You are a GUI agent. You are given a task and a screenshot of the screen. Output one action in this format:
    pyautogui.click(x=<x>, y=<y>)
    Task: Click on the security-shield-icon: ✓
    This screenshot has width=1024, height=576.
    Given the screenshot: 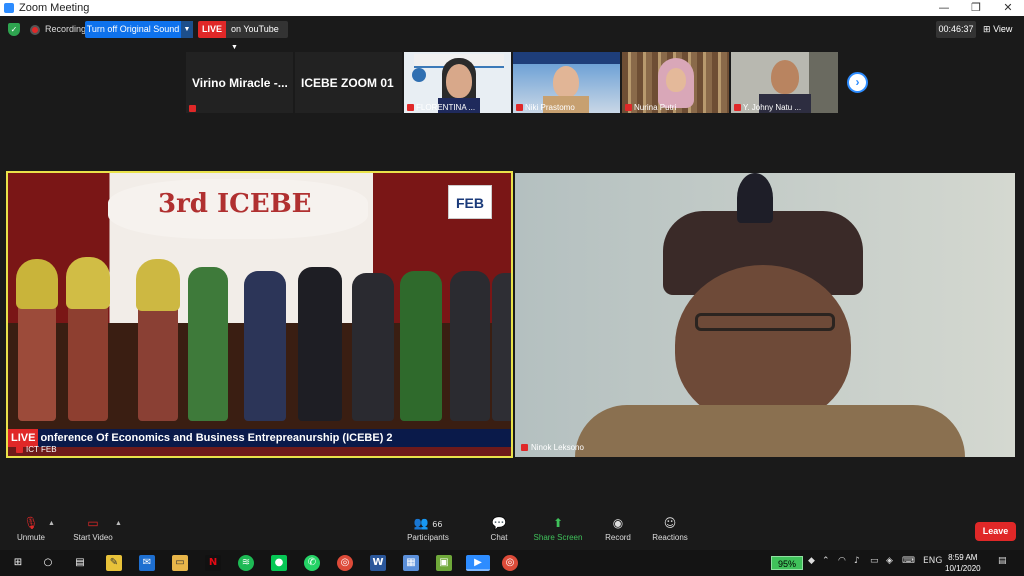 What is the action you would take?
    pyautogui.click(x=14, y=29)
    